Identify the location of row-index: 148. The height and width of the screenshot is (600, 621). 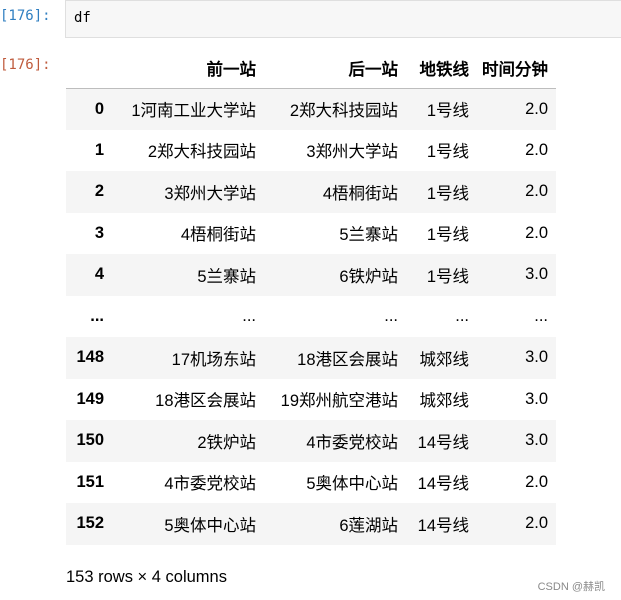
(90, 357).